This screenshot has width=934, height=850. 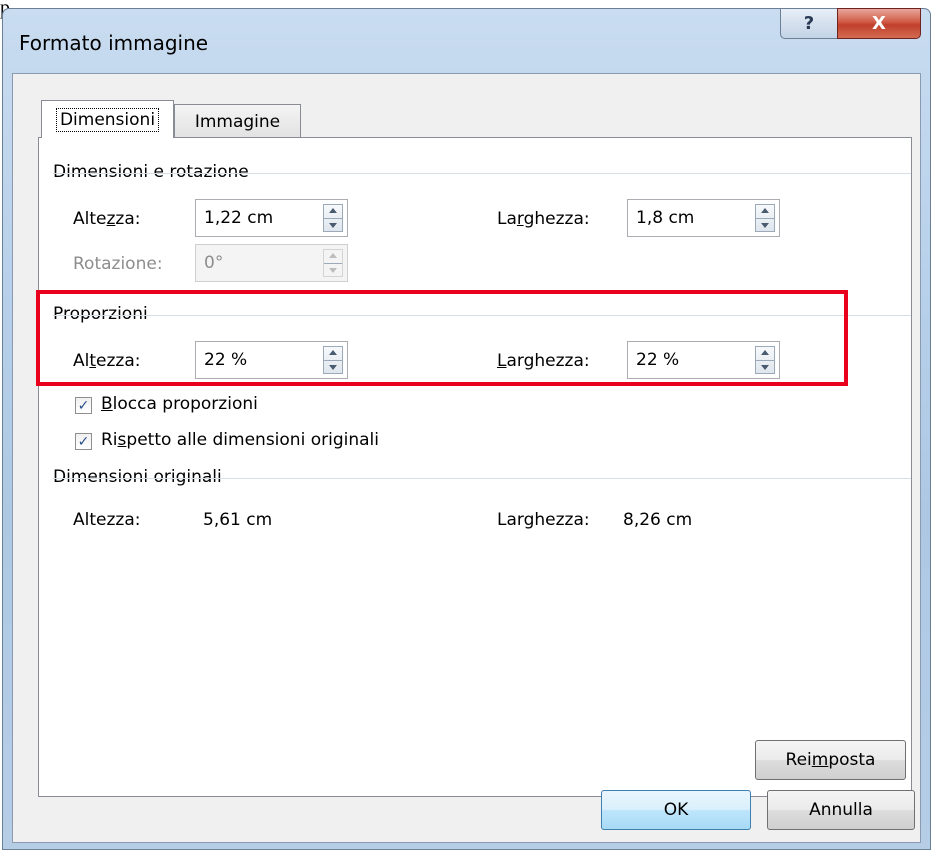 I want to click on height-label: Altezza:, so click(x=107, y=219).